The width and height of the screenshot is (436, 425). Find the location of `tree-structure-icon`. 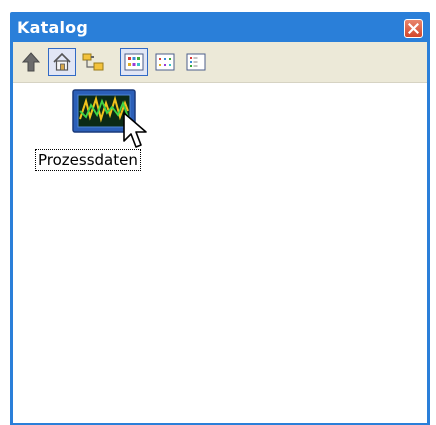

tree-structure-icon is located at coordinates (93, 62).